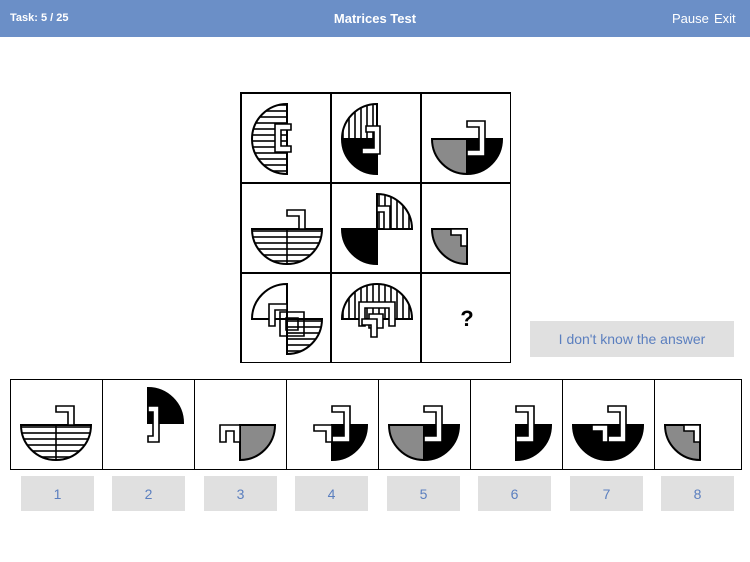 This screenshot has height=562, width=750. I want to click on dont-know-button: I don't know the answer, so click(632, 339).